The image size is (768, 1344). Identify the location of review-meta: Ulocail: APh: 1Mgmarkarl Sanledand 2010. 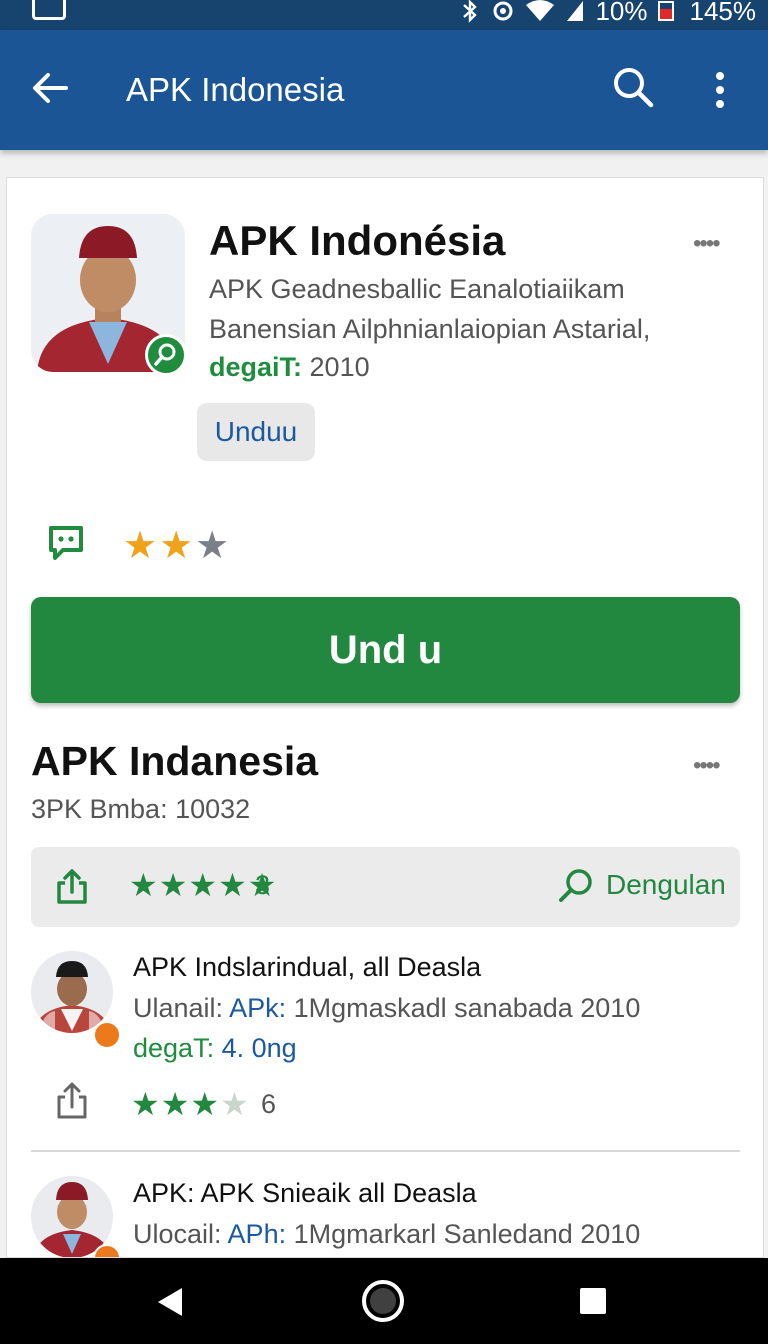
(386, 1234).